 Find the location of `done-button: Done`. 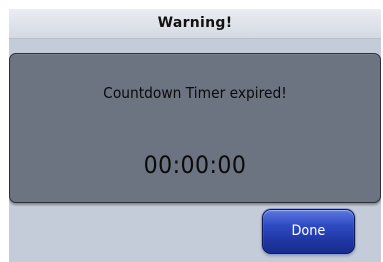

done-button: Done is located at coordinates (308, 231).